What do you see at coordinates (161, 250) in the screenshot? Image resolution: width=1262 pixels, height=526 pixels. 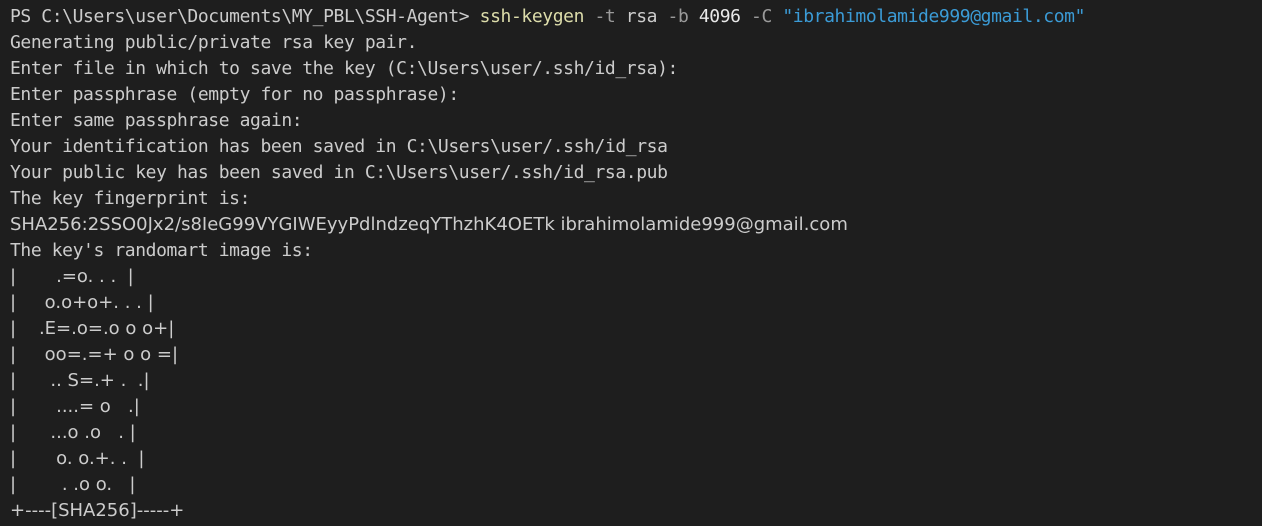 I see `output-line: The key's randomart image is:` at bounding box center [161, 250].